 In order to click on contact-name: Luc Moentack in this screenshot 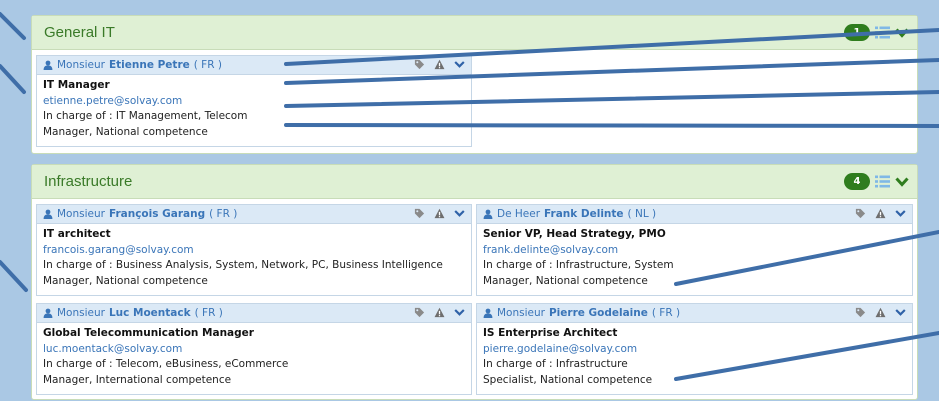, I will do `click(150, 313)`.